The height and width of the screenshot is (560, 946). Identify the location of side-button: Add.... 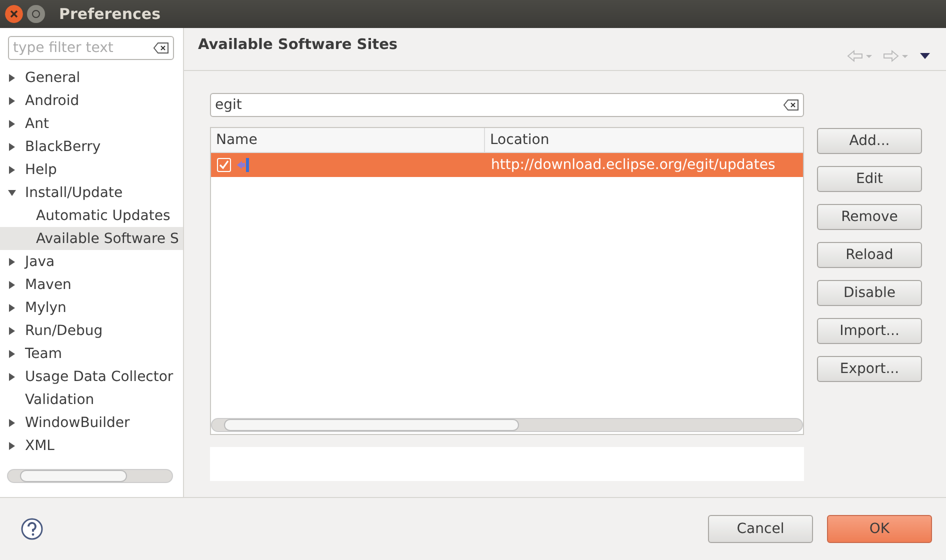
(869, 141).